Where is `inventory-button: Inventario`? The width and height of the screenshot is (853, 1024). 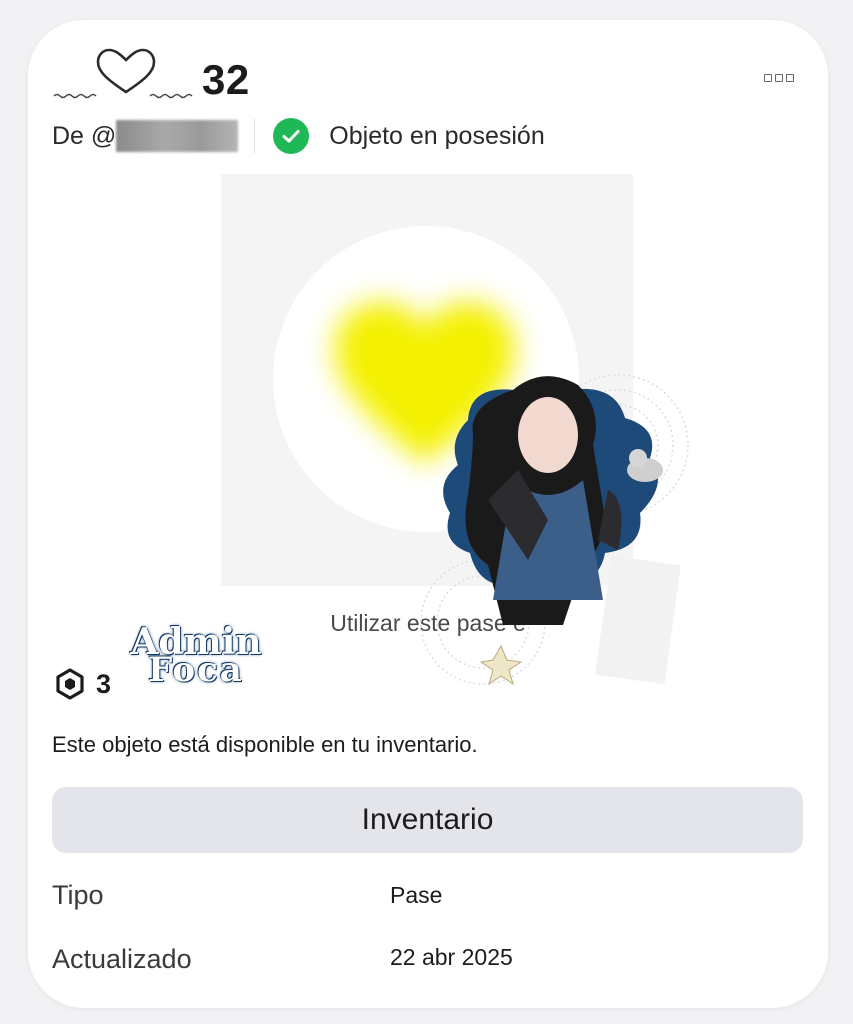
inventory-button: Inventario is located at coordinates (427, 820).